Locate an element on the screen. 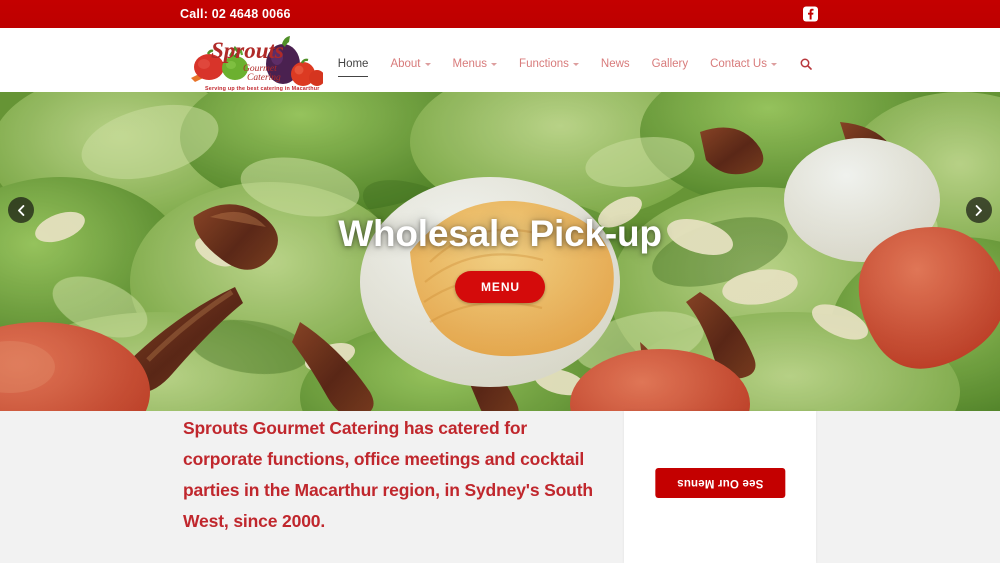  nav-item-menus: Menus is located at coordinates (475, 64).